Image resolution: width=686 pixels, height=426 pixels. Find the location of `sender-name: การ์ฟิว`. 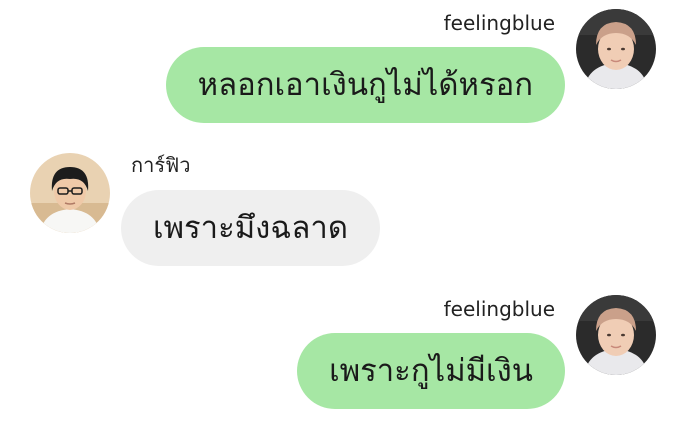

sender-name: การ์ฟิว is located at coordinates (161, 165).